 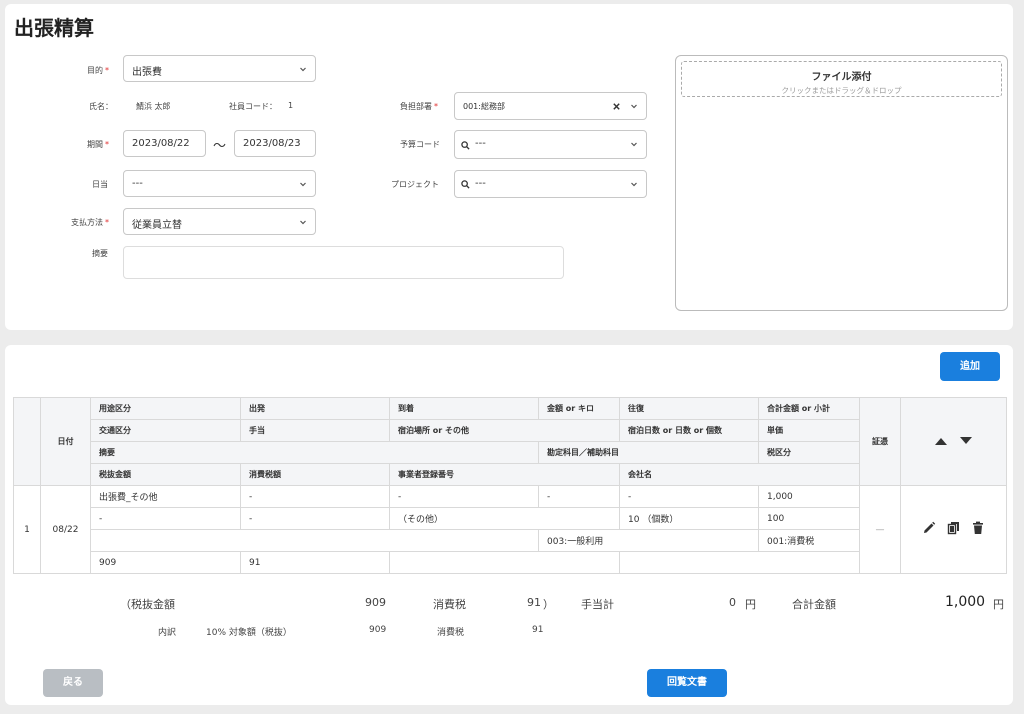 What do you see at coordinates (219, 183) in the screenshot?
I see `allowance-select: ---` at bounding box center [219, 183].